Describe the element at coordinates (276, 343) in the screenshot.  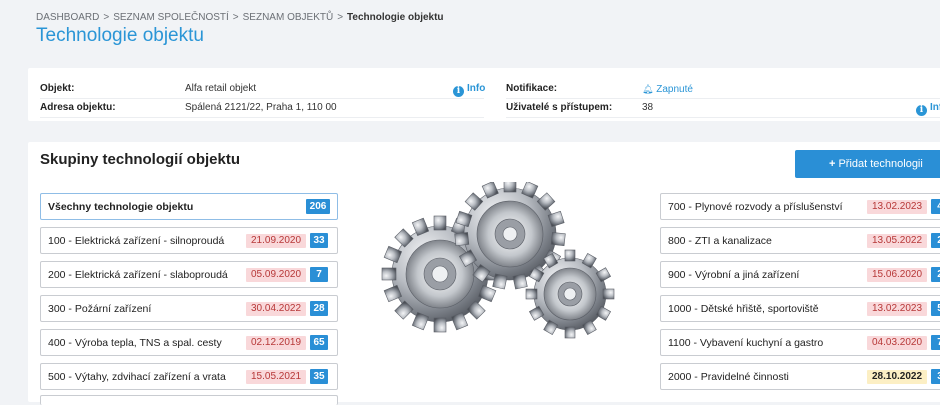
I see `group-date-badge: 02.12.2019` at that location.